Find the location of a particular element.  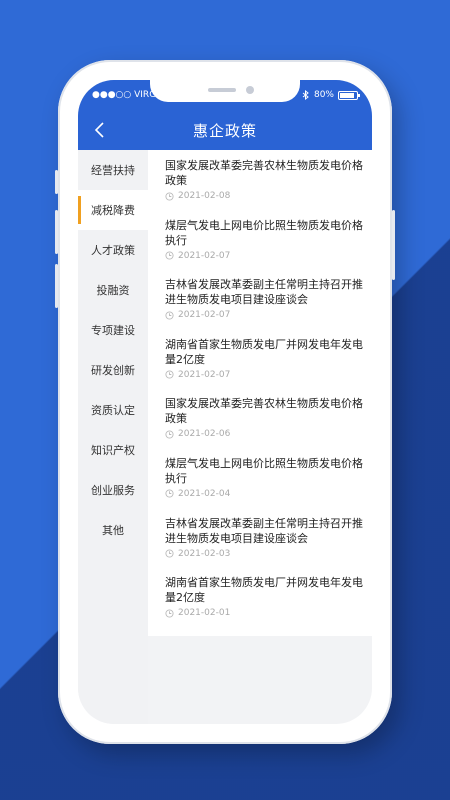

mute-switch is located at coordinates (56, 182).